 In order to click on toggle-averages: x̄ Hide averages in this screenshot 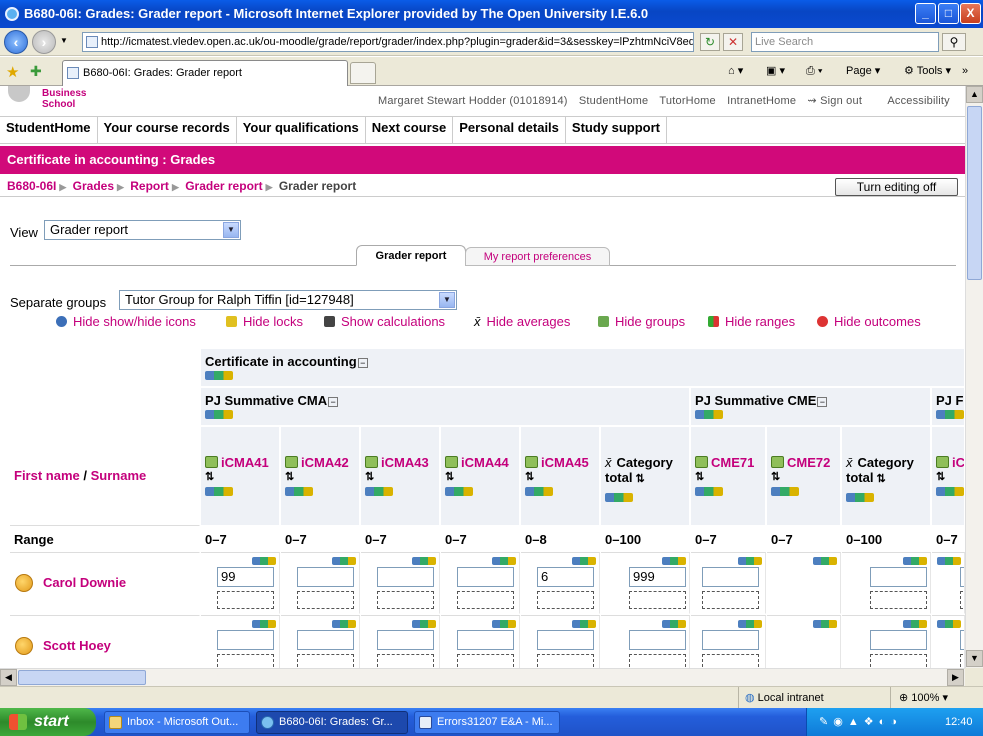, I will do `click(522, 321)`.